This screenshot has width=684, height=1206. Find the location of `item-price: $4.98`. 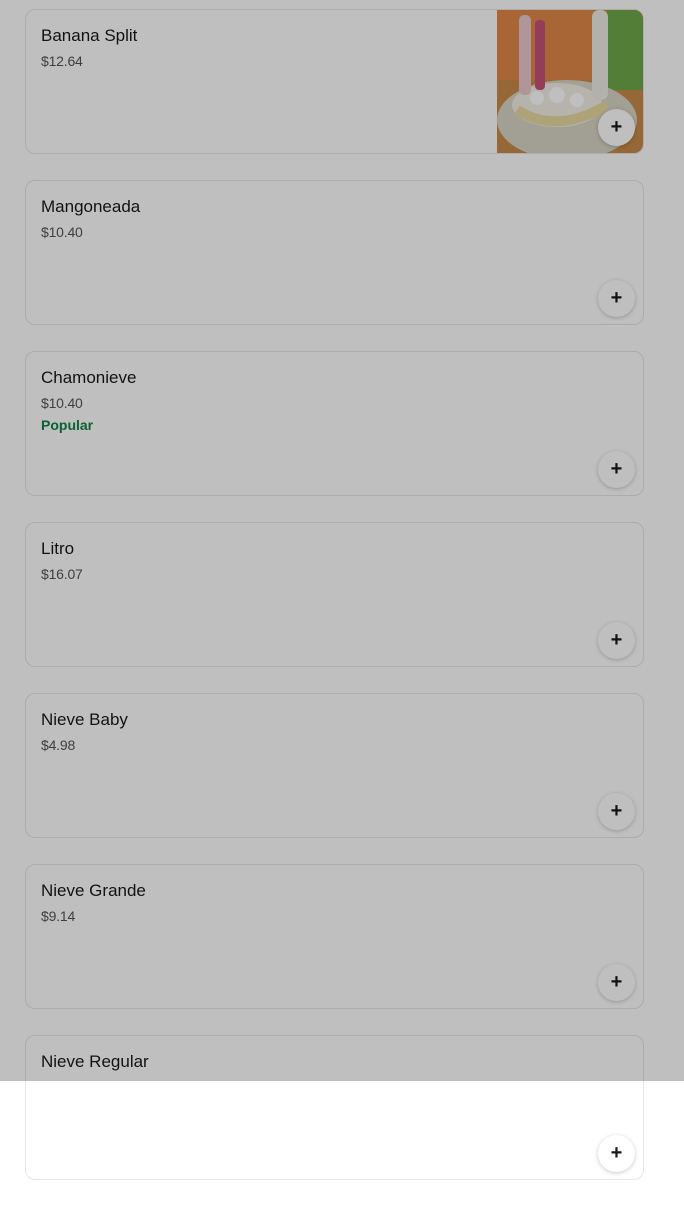

item-price: $4.98 is located at coordinates (58, 745).